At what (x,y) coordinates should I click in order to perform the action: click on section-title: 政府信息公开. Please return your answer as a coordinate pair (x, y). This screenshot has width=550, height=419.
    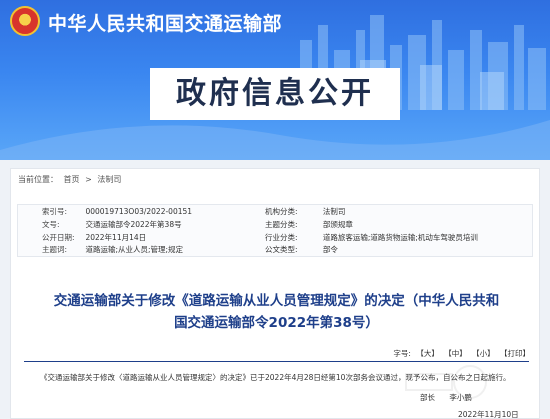
    Looking at the image, I should click on (275, 94).